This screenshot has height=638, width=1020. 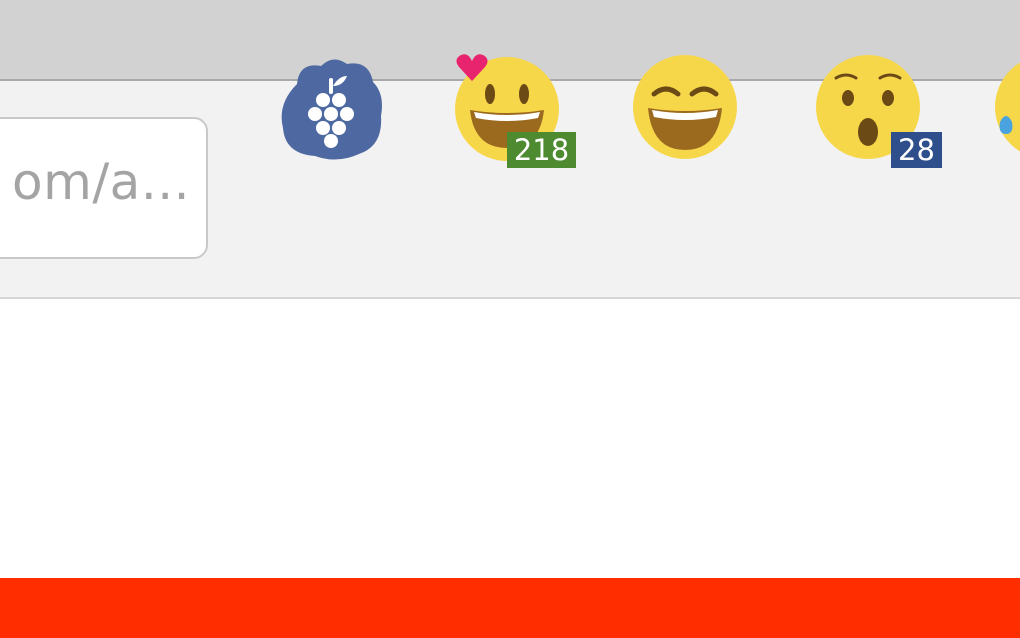 What do you see at coordinates (472, 67) in the screenshot?
I see `heart-icon` at bounding box center [472, 67].